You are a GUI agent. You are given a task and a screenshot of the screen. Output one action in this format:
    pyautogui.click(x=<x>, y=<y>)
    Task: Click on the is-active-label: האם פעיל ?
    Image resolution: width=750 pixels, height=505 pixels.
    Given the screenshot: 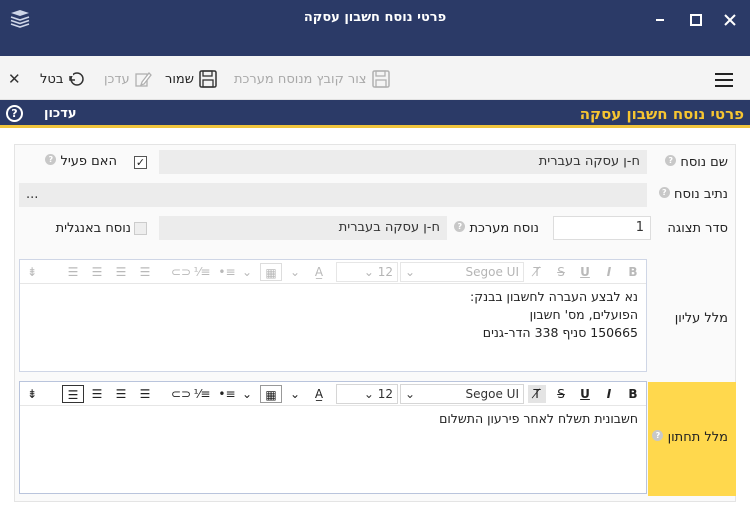 What is the action you would take?
    pyautogui.click(x=79, y=161)
    